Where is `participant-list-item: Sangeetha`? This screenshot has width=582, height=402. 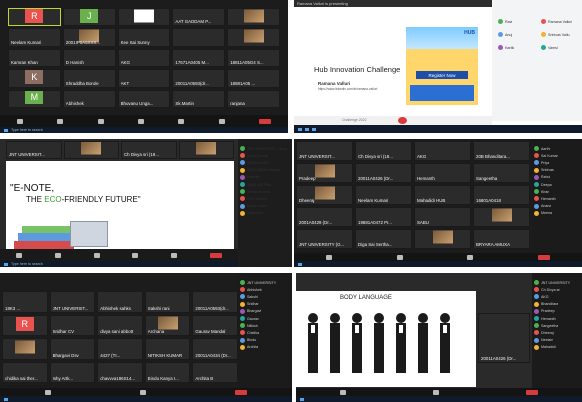
participant-list-item: Sangeetha is located at coordinates (557, 325).